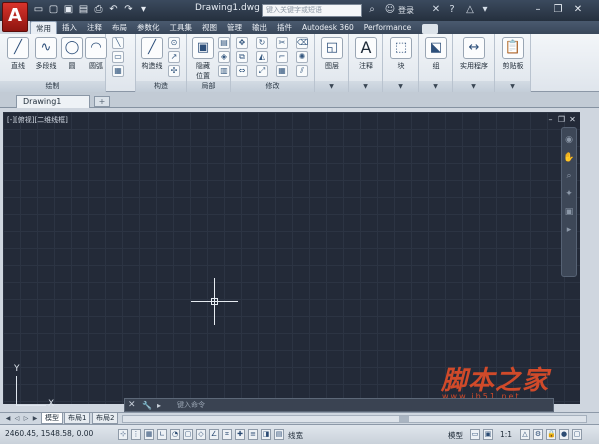  Describe the element at coordinates (262, 57) in the screenshot. I see `mirror-icon: ◭` at that location.